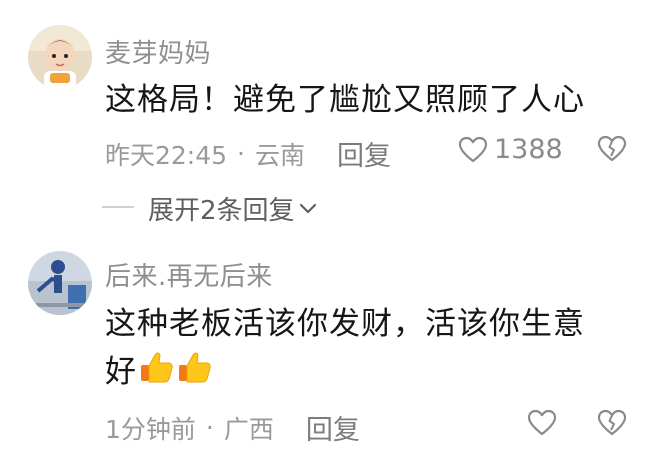  Describe the element at coordinates (248, 153) in the screenshot. I see `comment-meta: 昨天22:45 · 云南 回复` at that location.